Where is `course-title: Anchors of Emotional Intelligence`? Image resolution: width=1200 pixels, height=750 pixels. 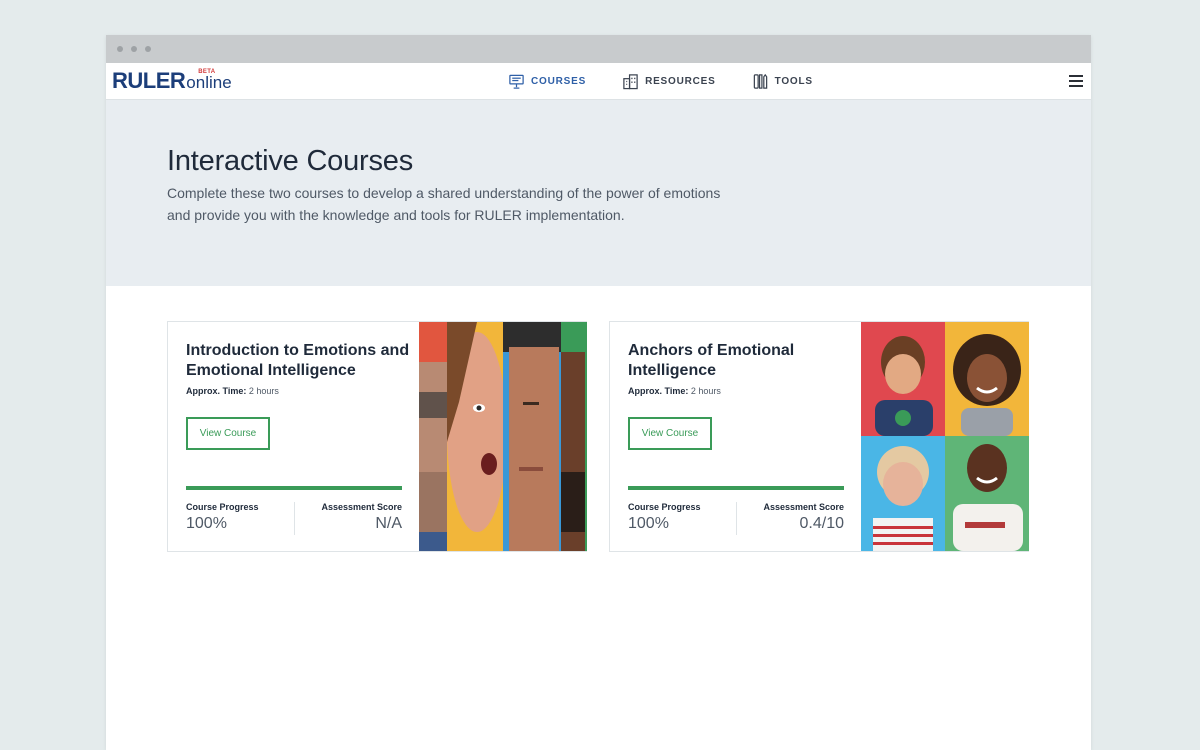
course-title: Anchors of Emotional Intelligence is located at coordinates (711, 360).